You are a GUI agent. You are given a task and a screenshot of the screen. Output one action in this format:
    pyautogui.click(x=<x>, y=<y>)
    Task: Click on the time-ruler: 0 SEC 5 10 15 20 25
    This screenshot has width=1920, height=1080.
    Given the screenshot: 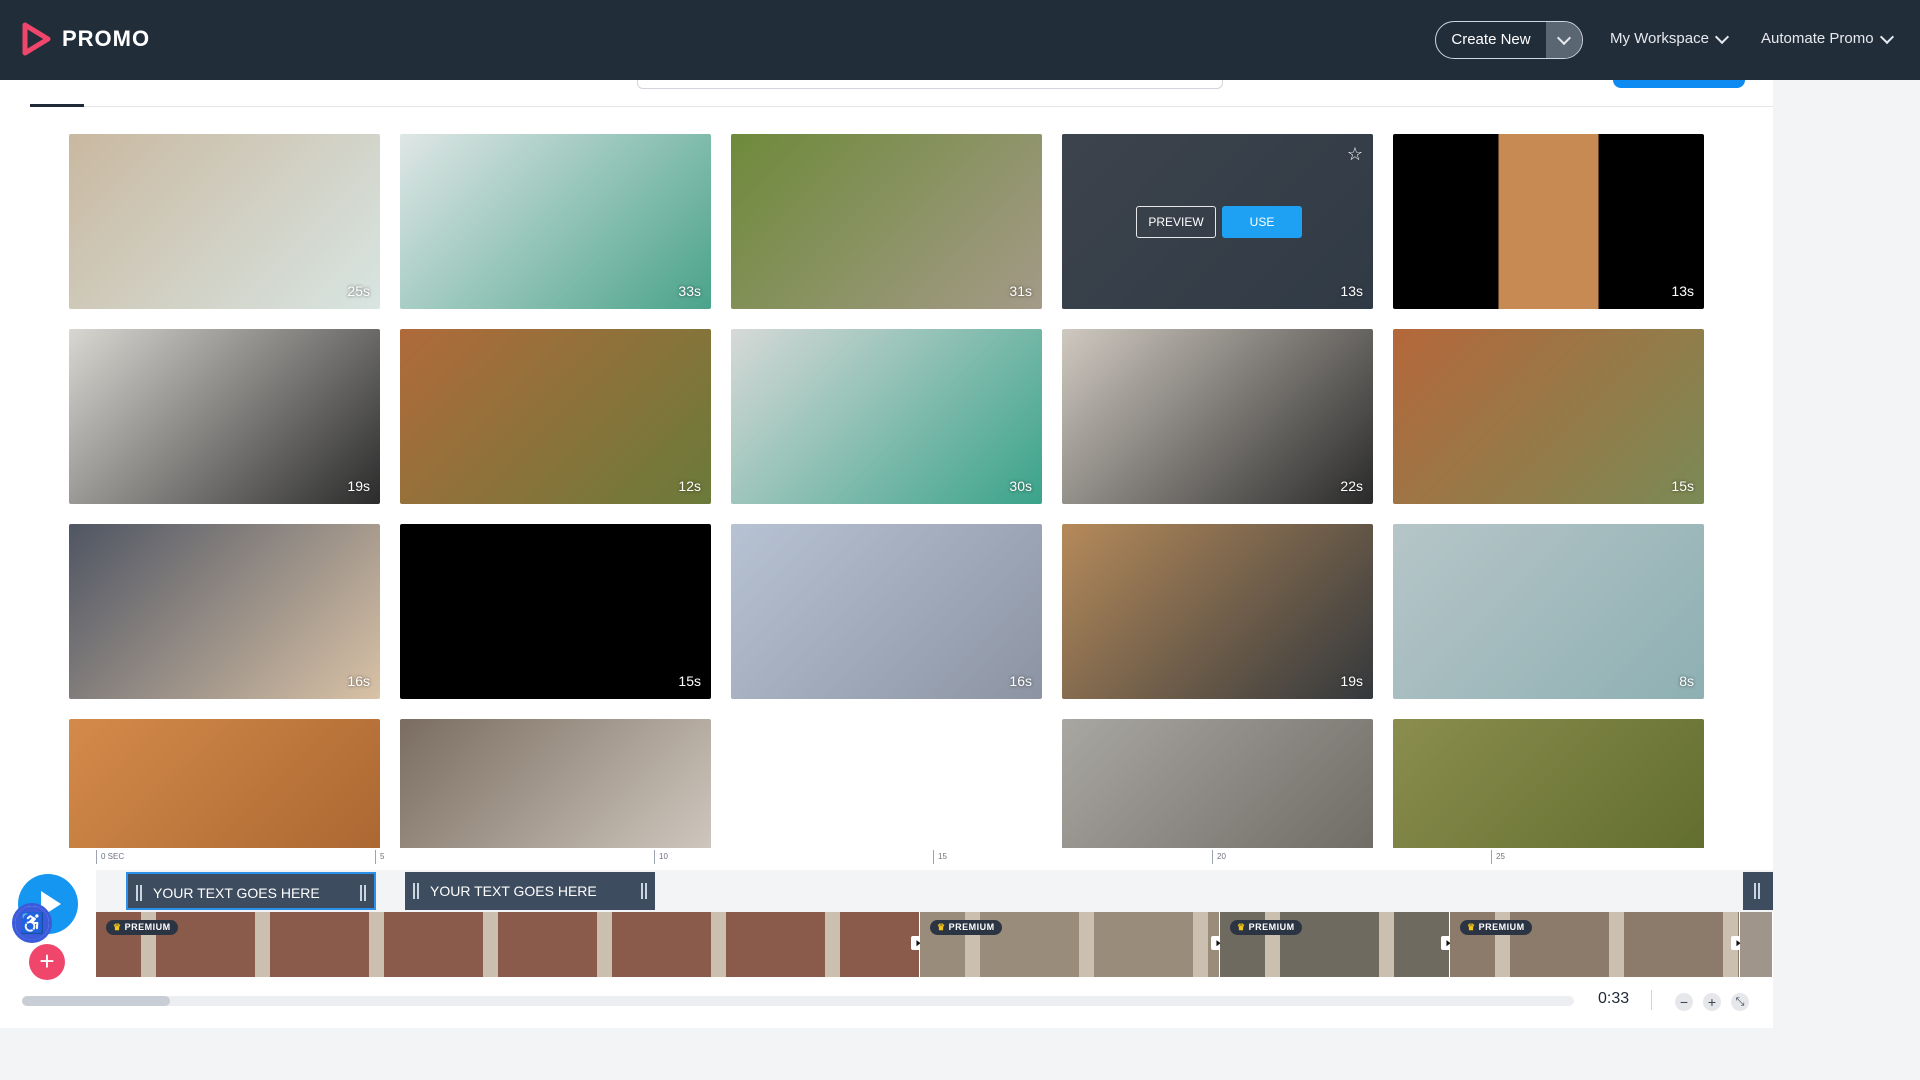 What is the action you would take?
    pyautogui.click(x=934, y=857)
    